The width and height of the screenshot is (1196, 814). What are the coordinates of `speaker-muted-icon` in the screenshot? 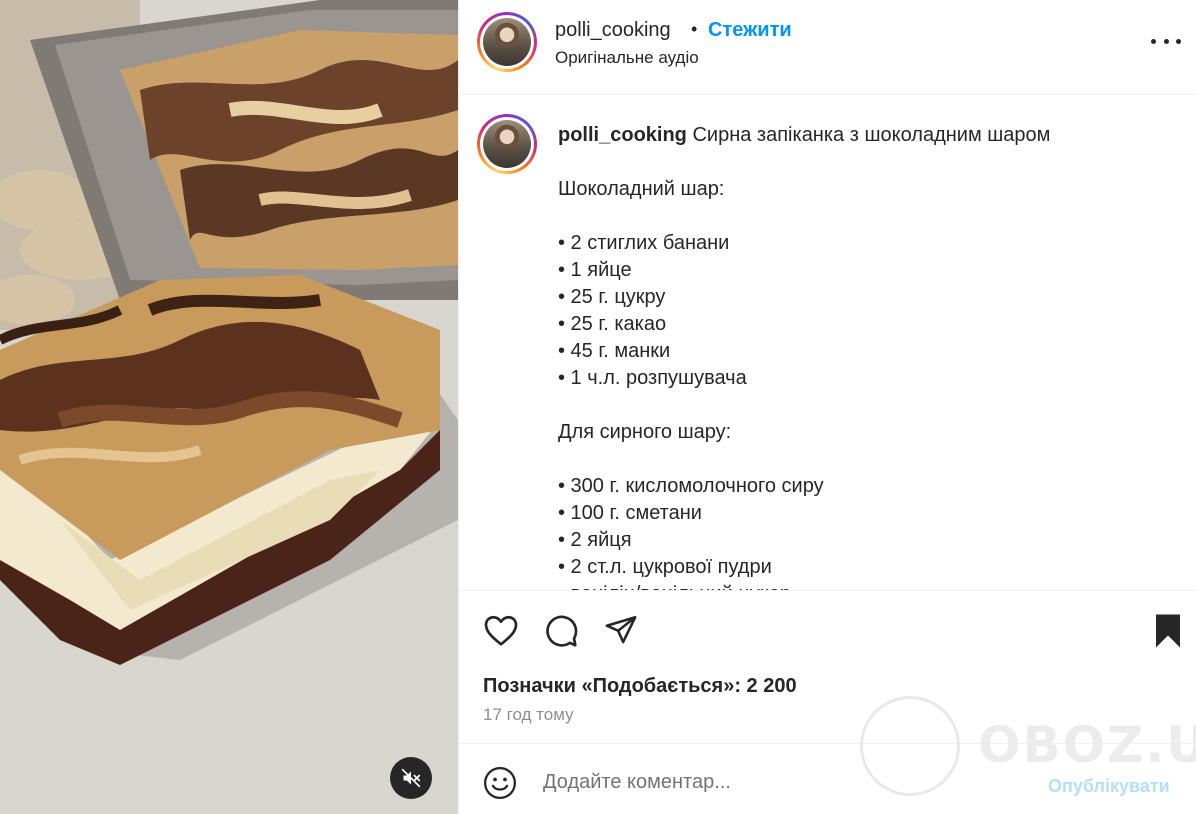 It's located at (411, 778).